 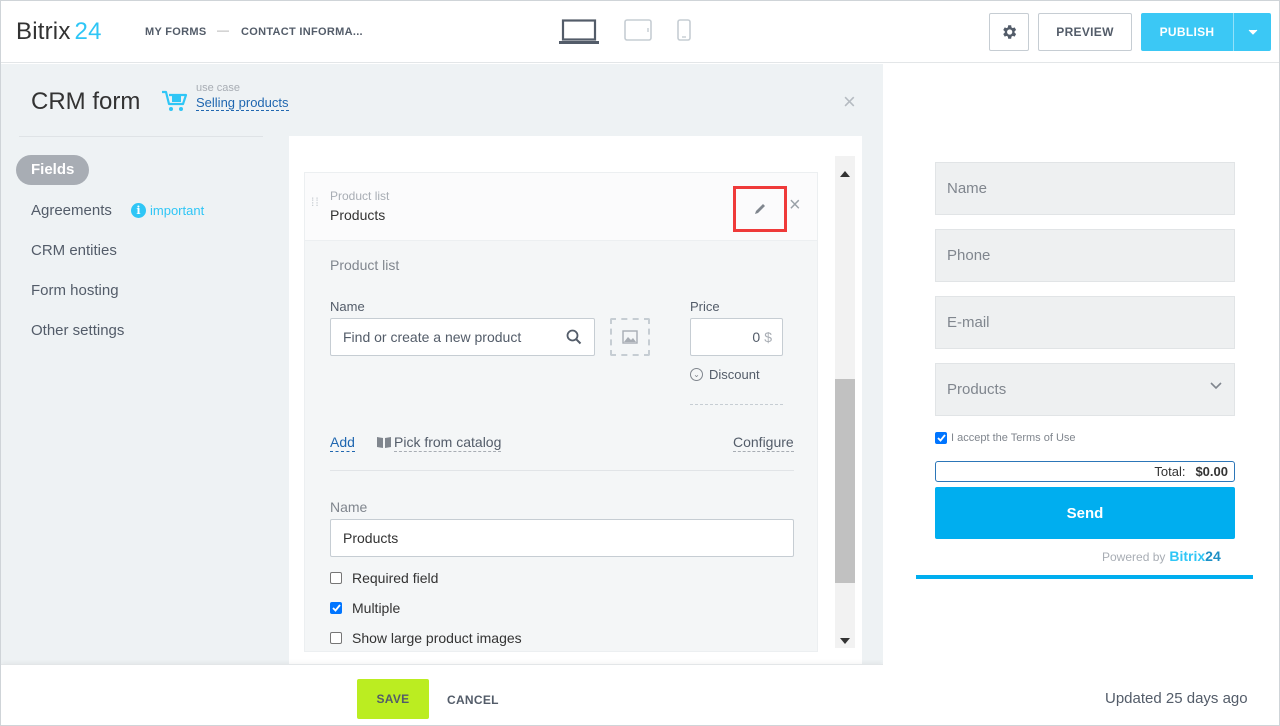 What do you see at coordinates (315, 202) in the screenshot?
I see `drag-handle-icon: ⁞⁞` at bounding box center [315, 202].